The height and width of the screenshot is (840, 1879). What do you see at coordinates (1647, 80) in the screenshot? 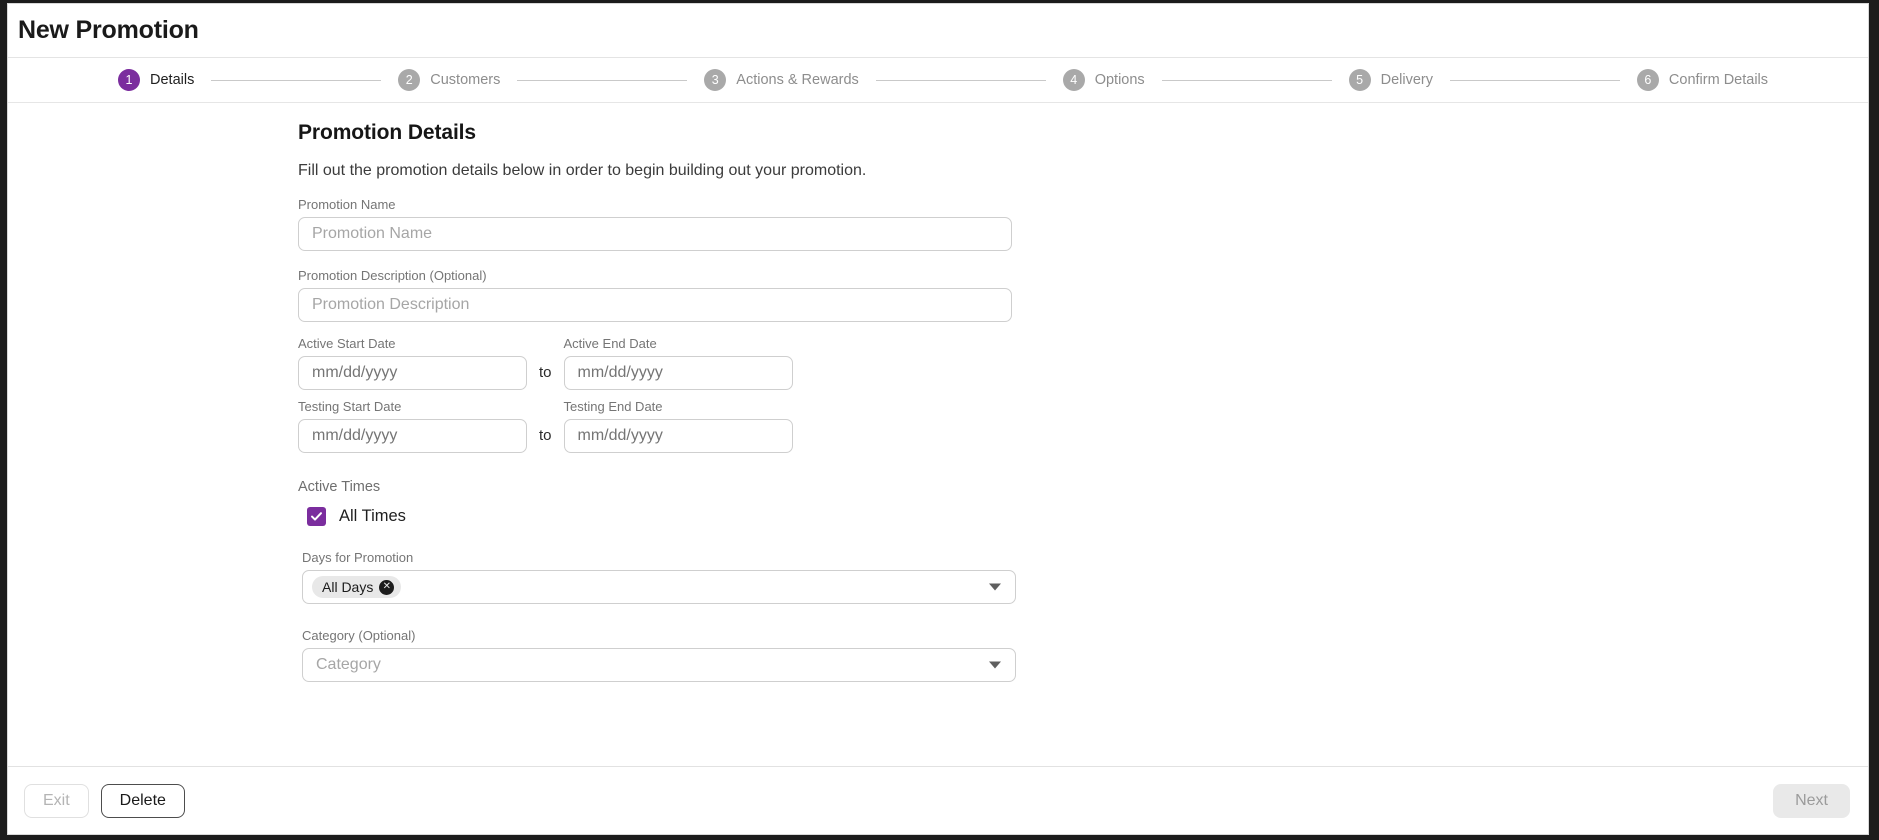
I see `step-number-badge: 6` at bounding box center [1647, 80].